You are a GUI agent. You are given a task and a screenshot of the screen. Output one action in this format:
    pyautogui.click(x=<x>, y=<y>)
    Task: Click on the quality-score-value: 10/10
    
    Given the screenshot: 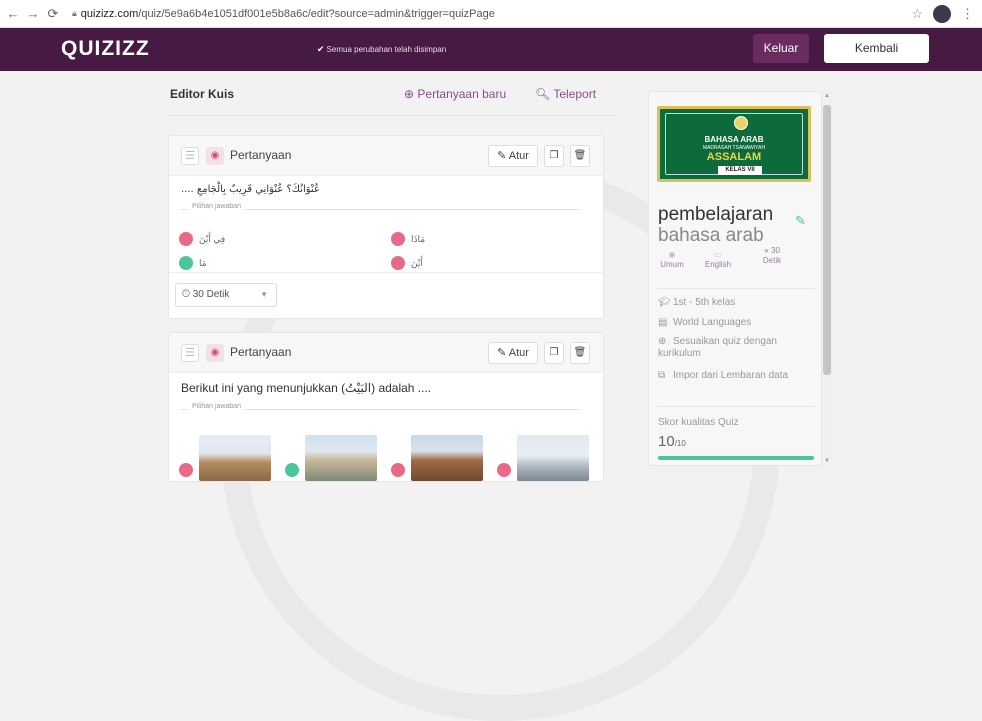 What is the action you would take?
    pyautogui.click(x=672, y=441)
    